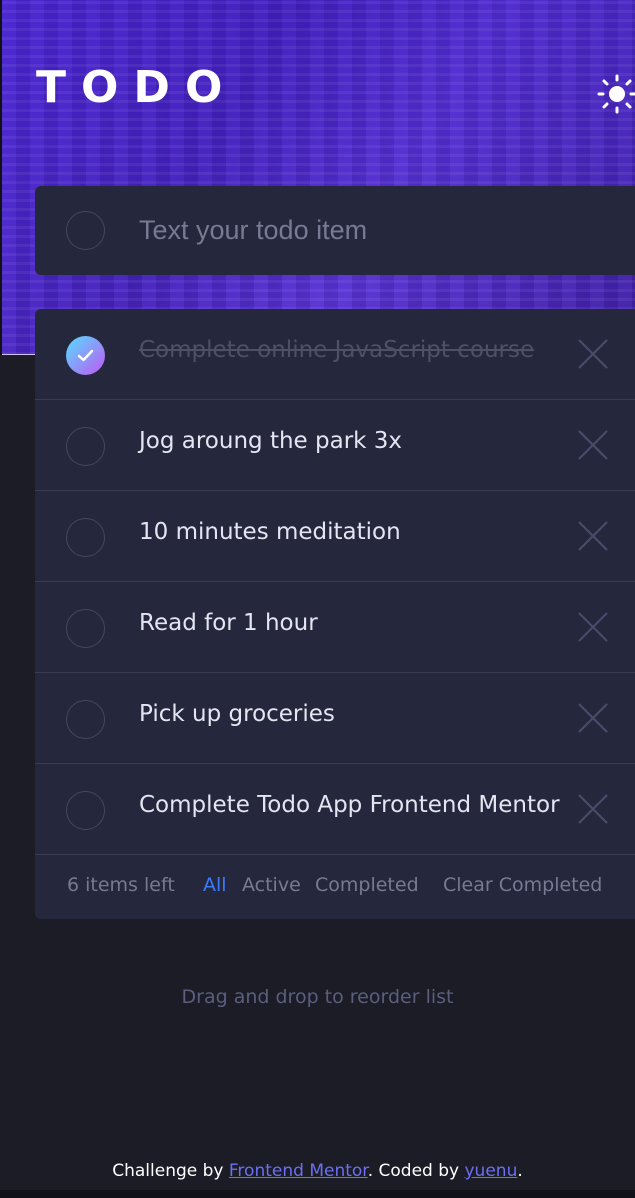 Image resolution: width=635 pixels, height=1198 pixels. Describe the element at coordinates (336, 350) in the screenshot. I see `todo-item-label: Complete online JavaScript course` at that location.